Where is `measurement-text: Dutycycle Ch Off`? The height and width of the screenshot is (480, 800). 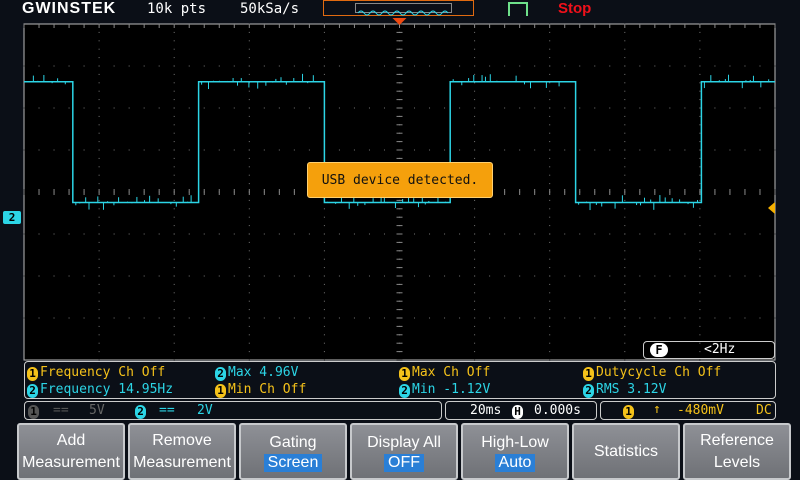
measurement-text: Dutycycle Ch Off is located at coordinates (659, 372).